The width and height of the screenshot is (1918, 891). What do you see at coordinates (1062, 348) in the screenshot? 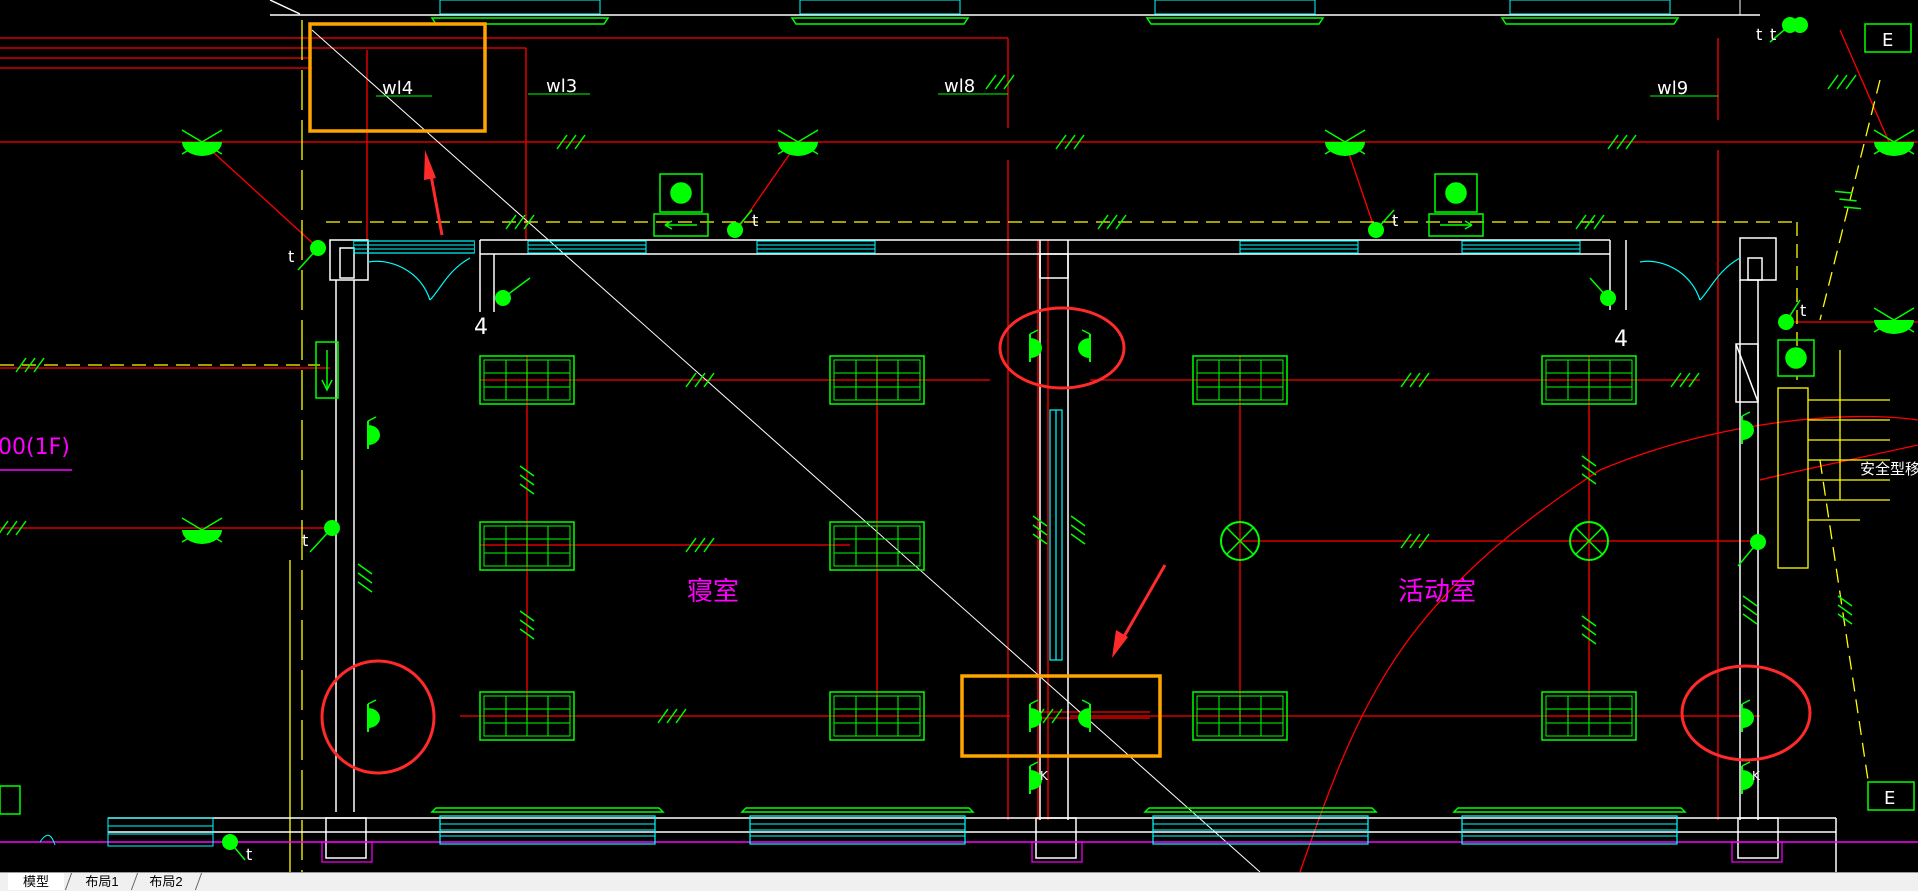
I see `highlight-circle-center-top` at bounding box center [1062, 348].